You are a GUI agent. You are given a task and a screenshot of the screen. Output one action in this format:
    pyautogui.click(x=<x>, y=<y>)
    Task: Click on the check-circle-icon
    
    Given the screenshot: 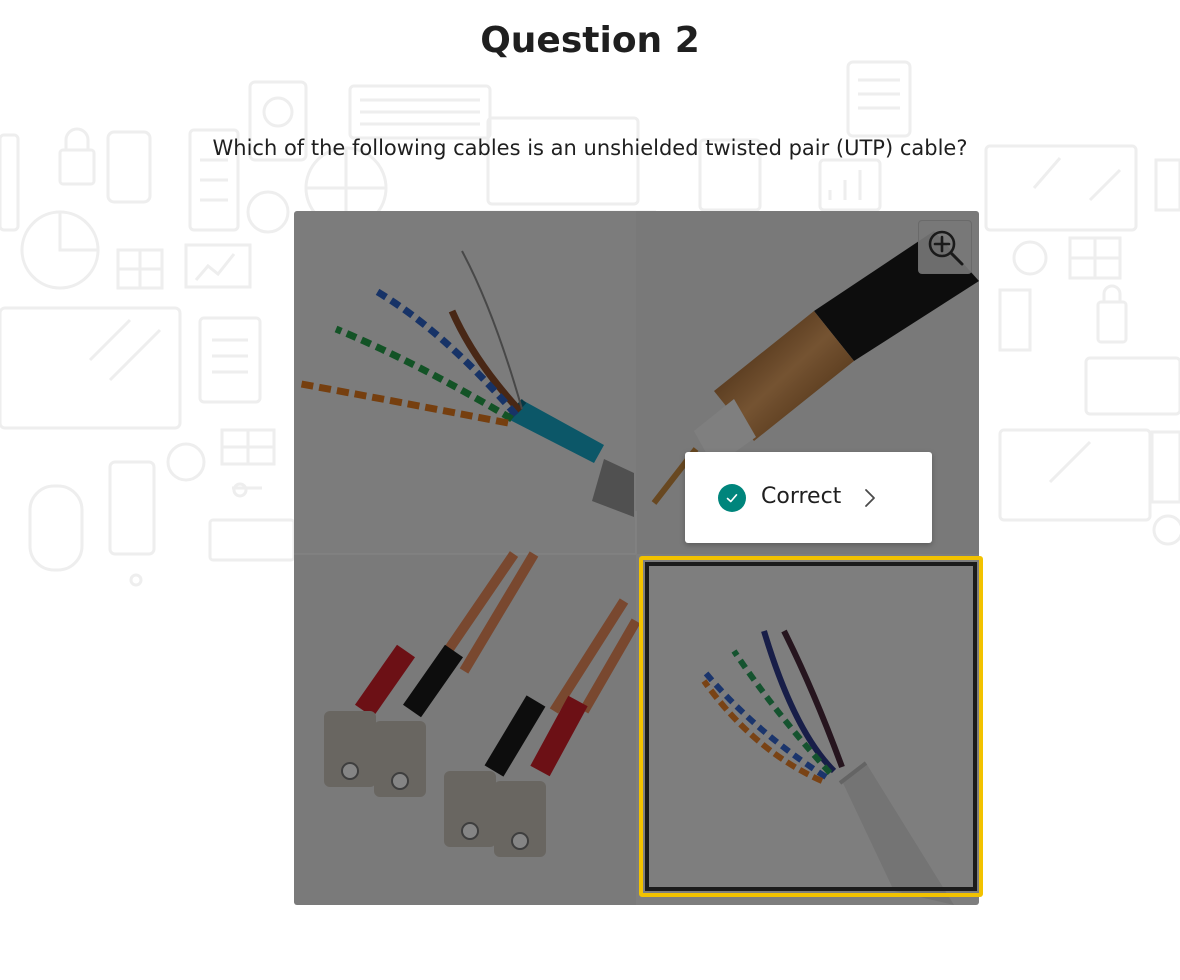 What is the action you would take?
    pyautogui.click(x=732, y=498)
    